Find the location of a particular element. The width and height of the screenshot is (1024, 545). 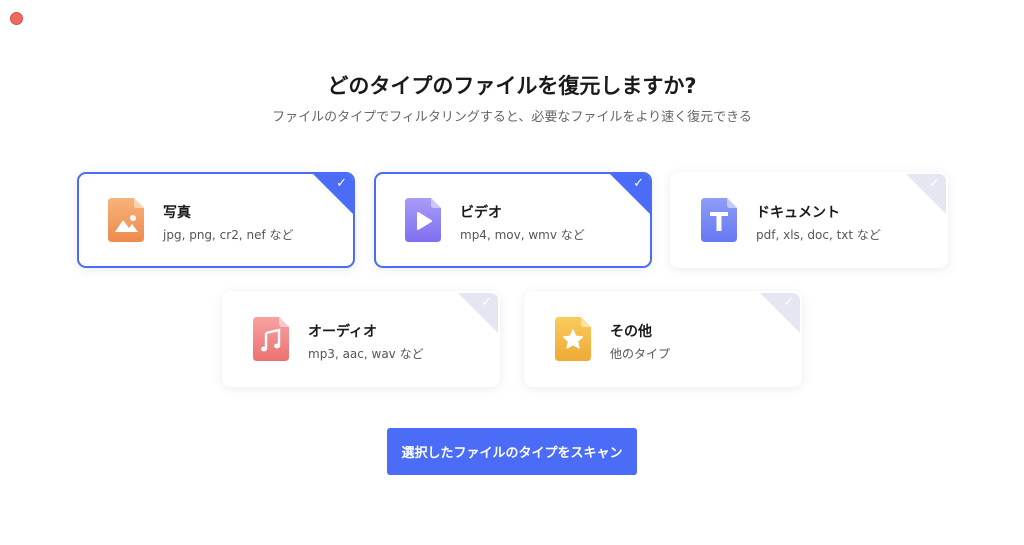

file-type-name: その他 is located at coordinates (631, 332).